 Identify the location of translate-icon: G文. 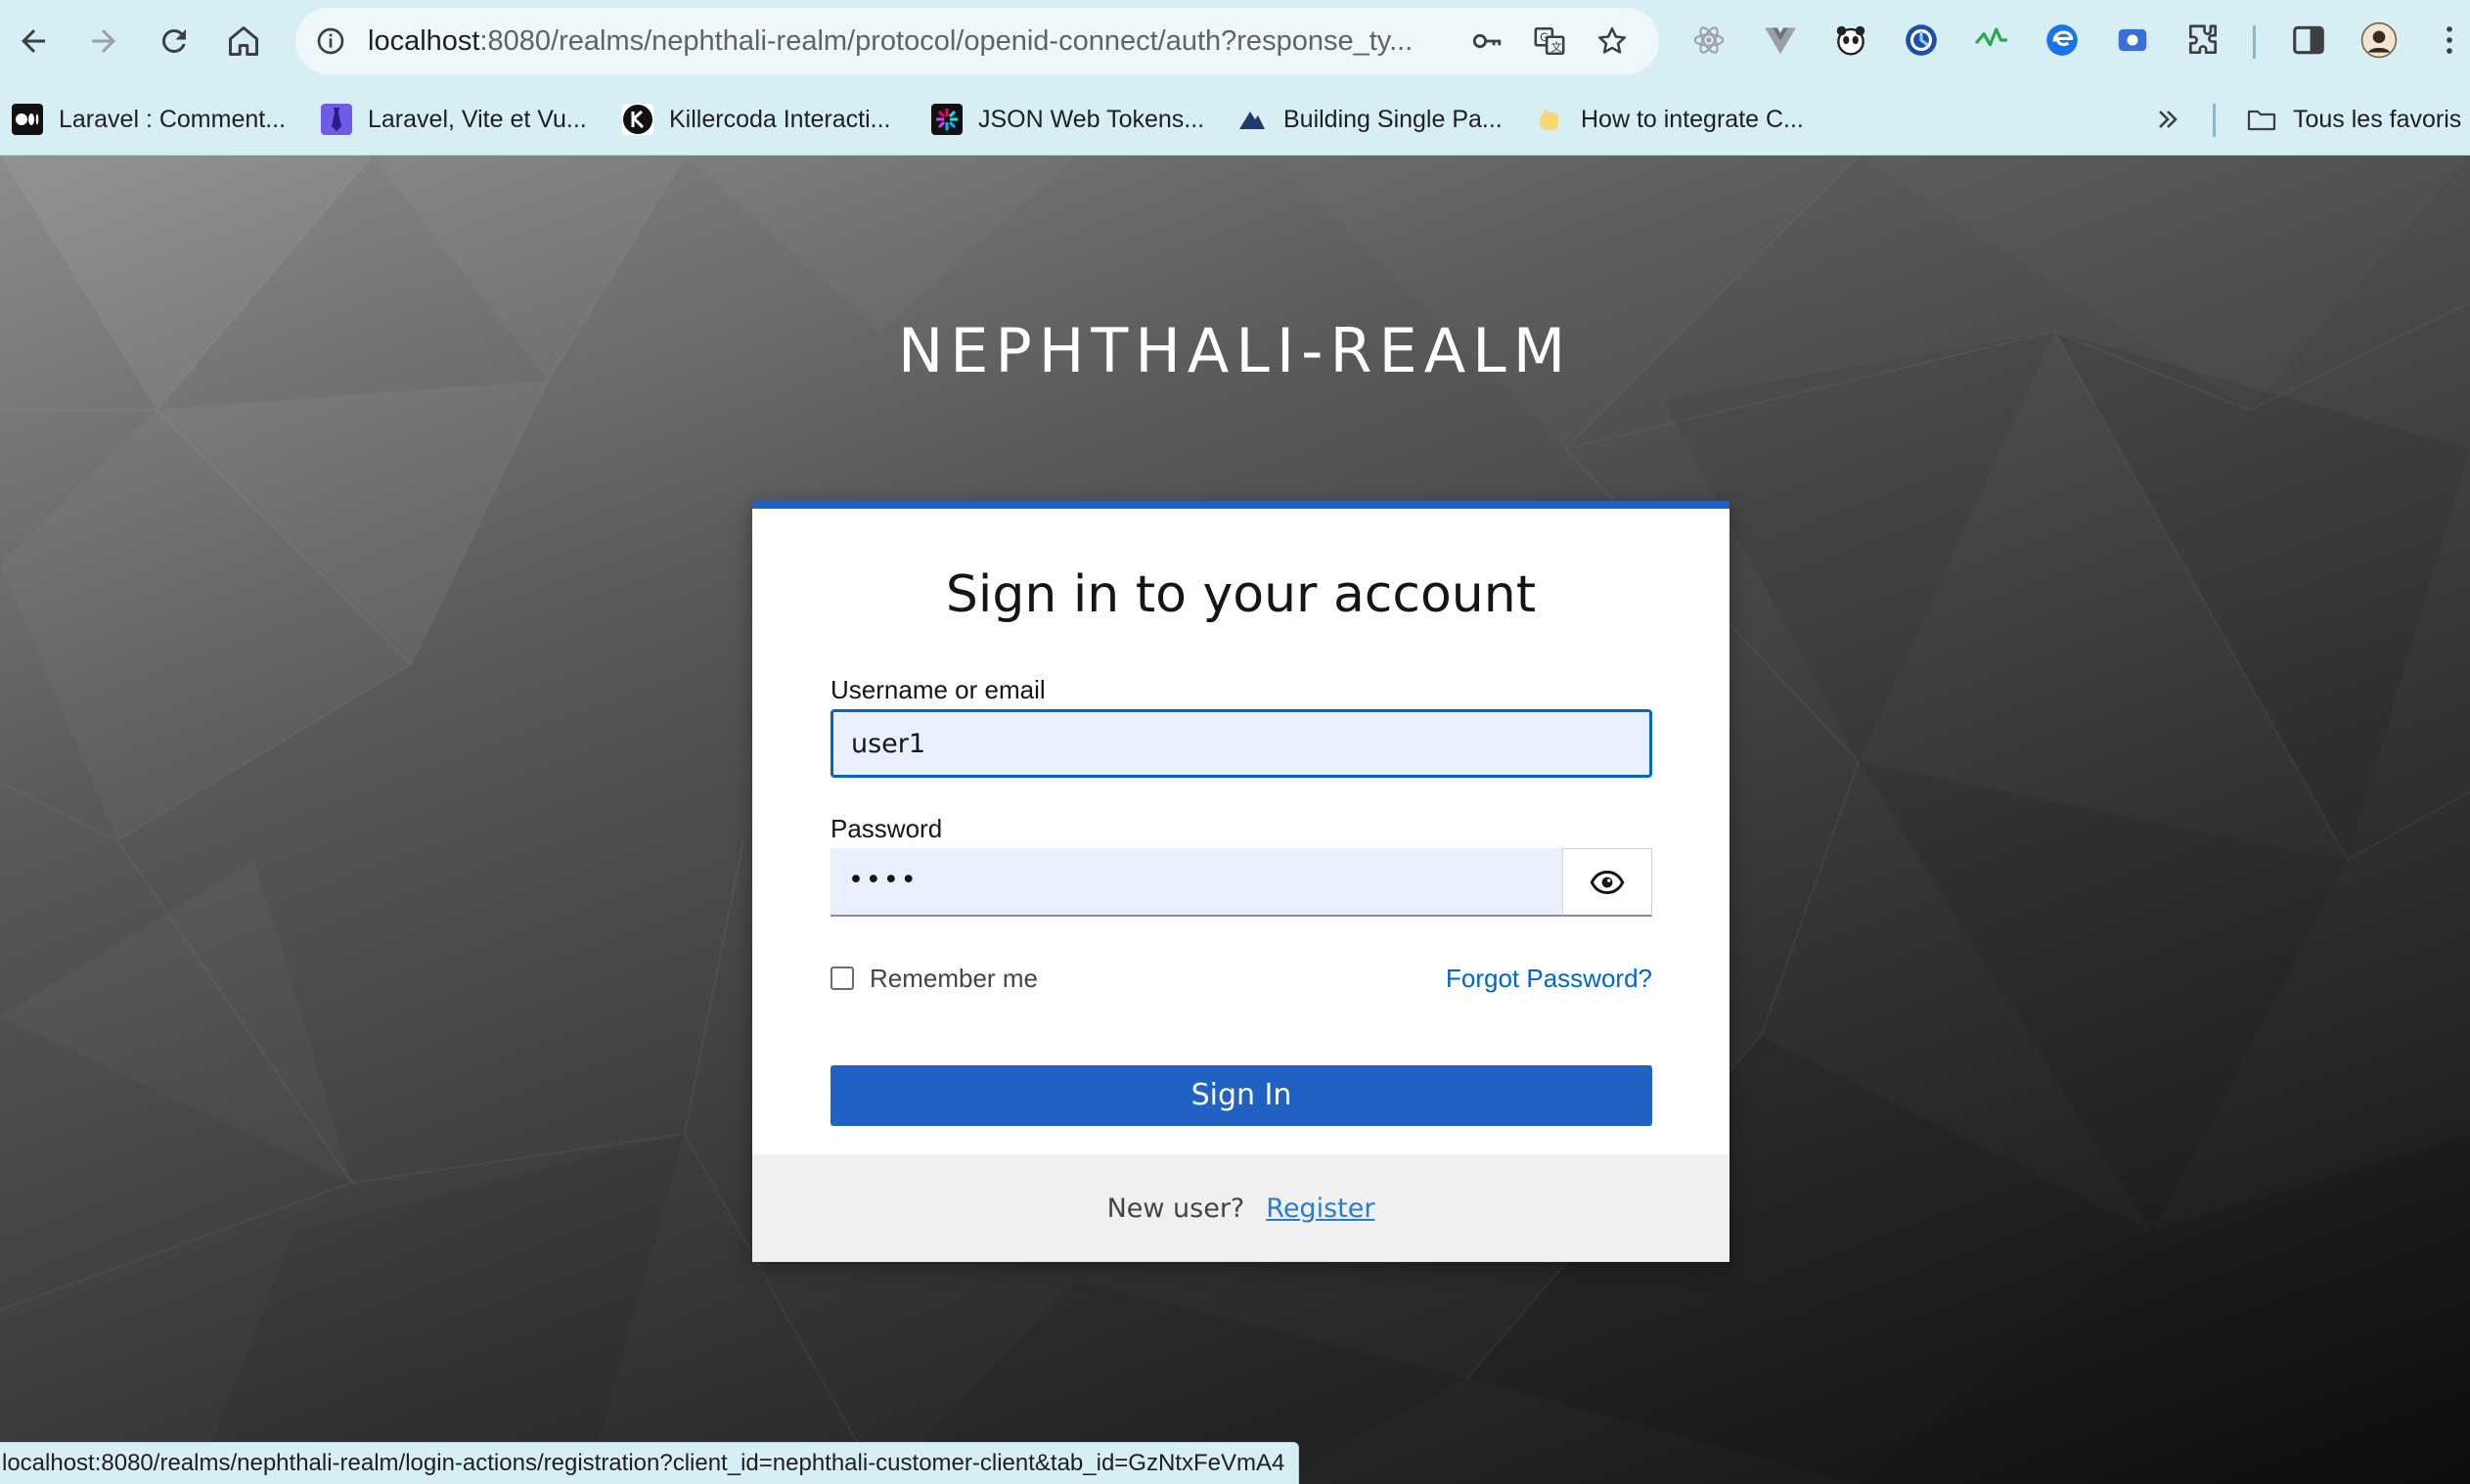
(1549, 41).